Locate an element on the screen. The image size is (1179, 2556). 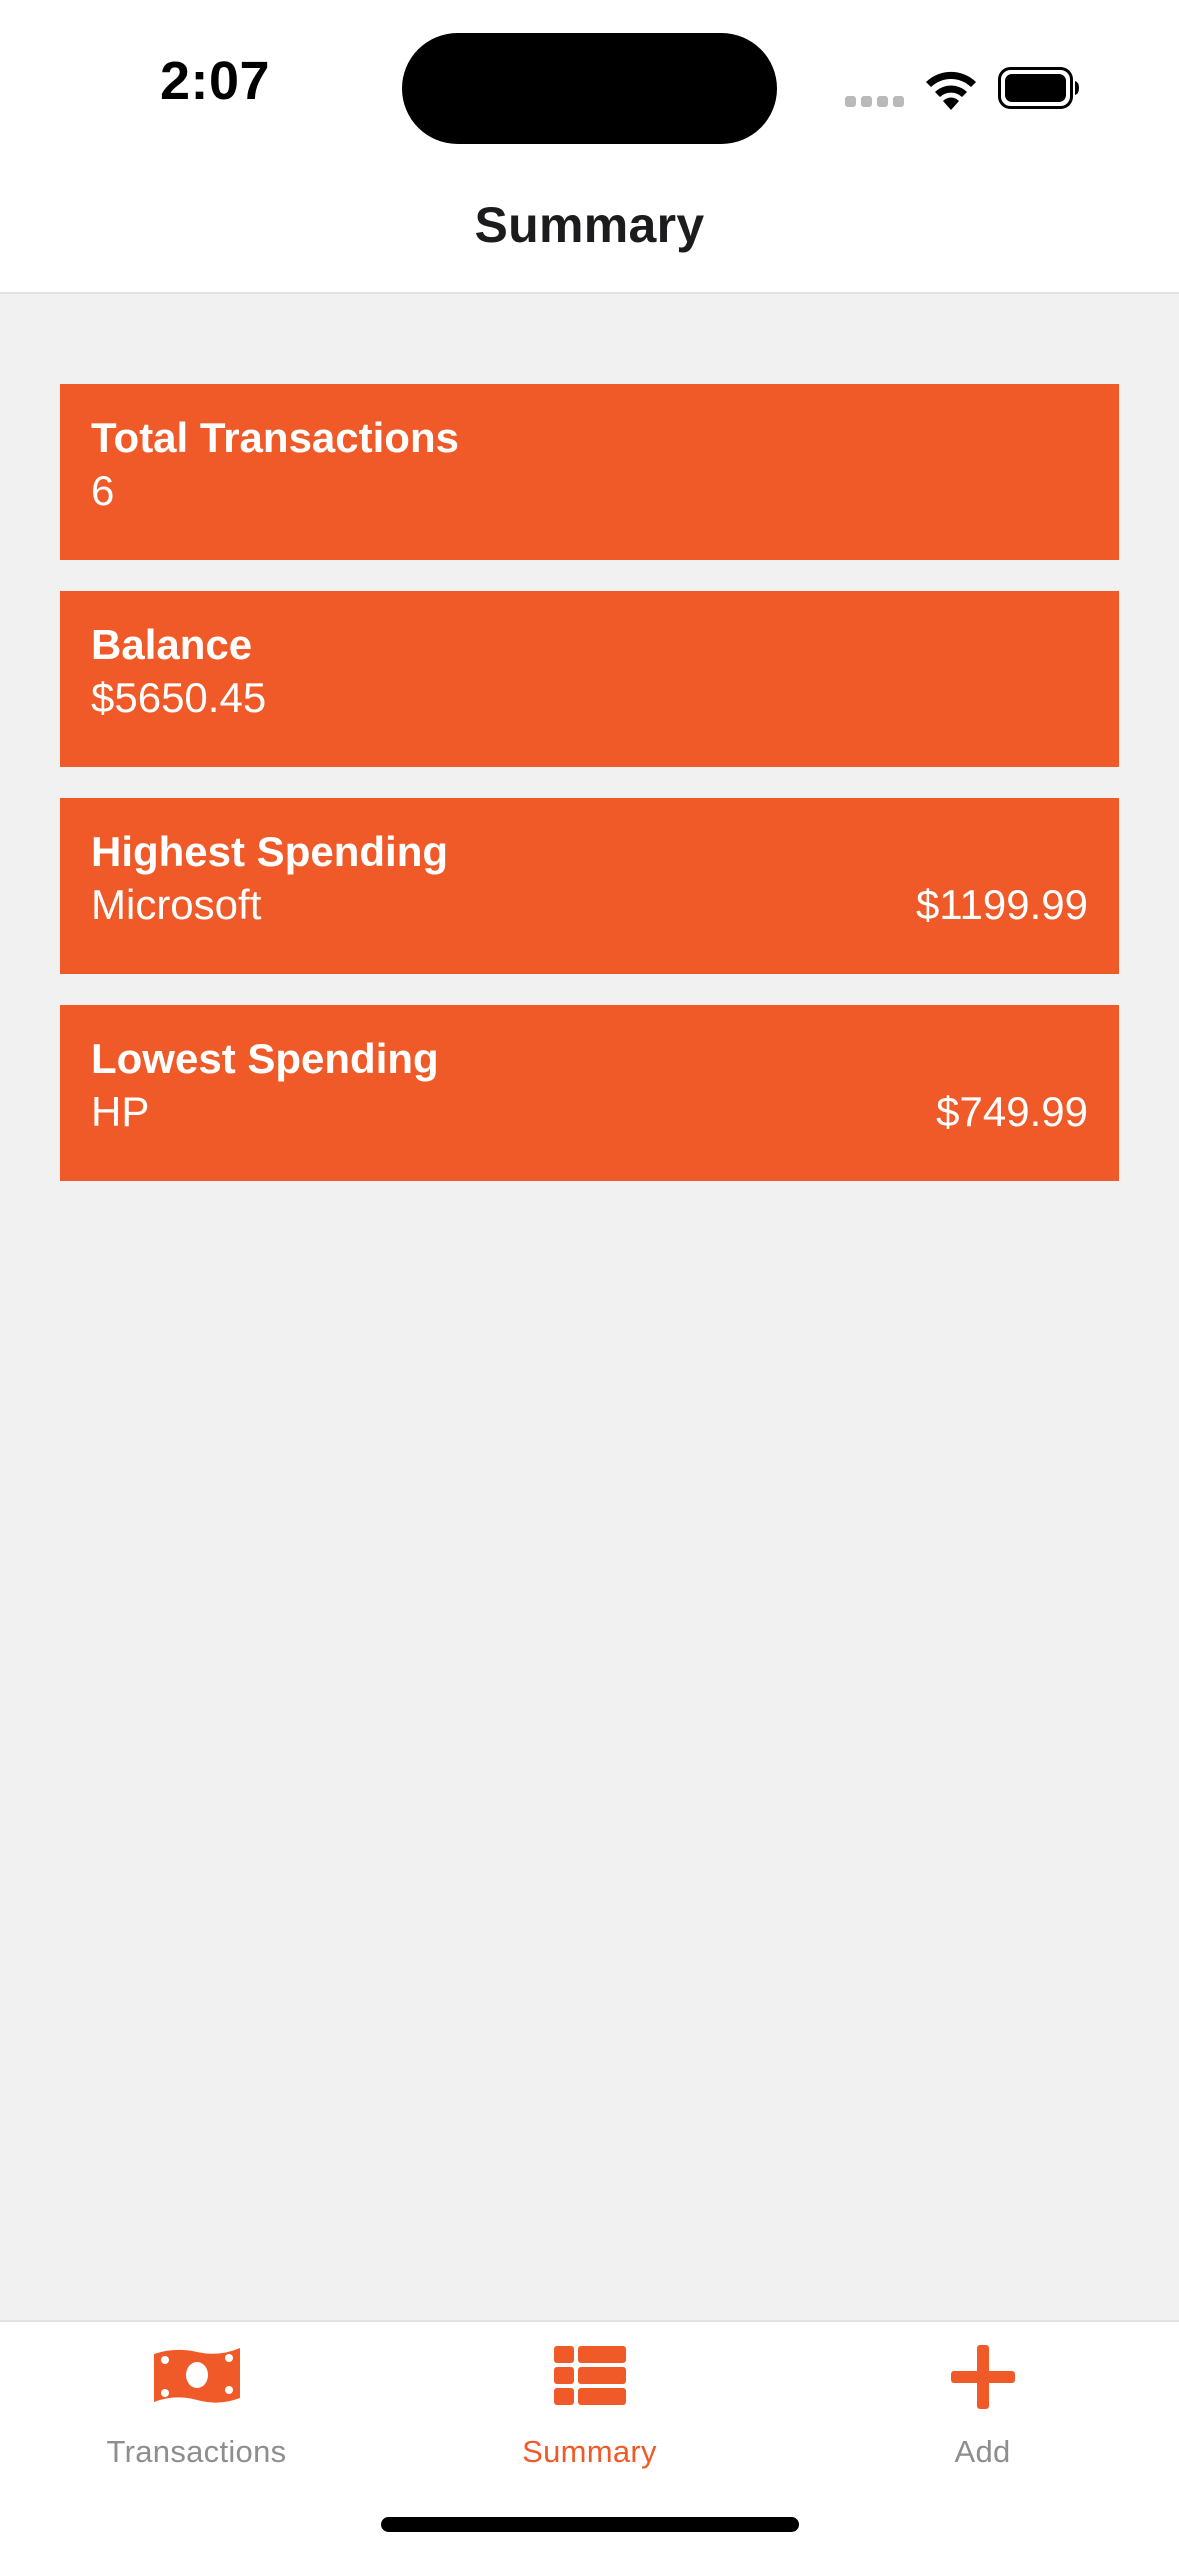
battery-icon is located at coordinates (1038, 88).